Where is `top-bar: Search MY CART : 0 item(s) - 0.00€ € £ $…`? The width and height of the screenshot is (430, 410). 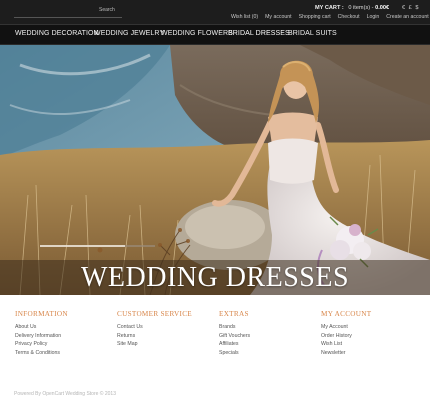 top-bar: Search MY CART : 0 item(s) - 0.00€ € £ $… is located at coordinates (215, 12).